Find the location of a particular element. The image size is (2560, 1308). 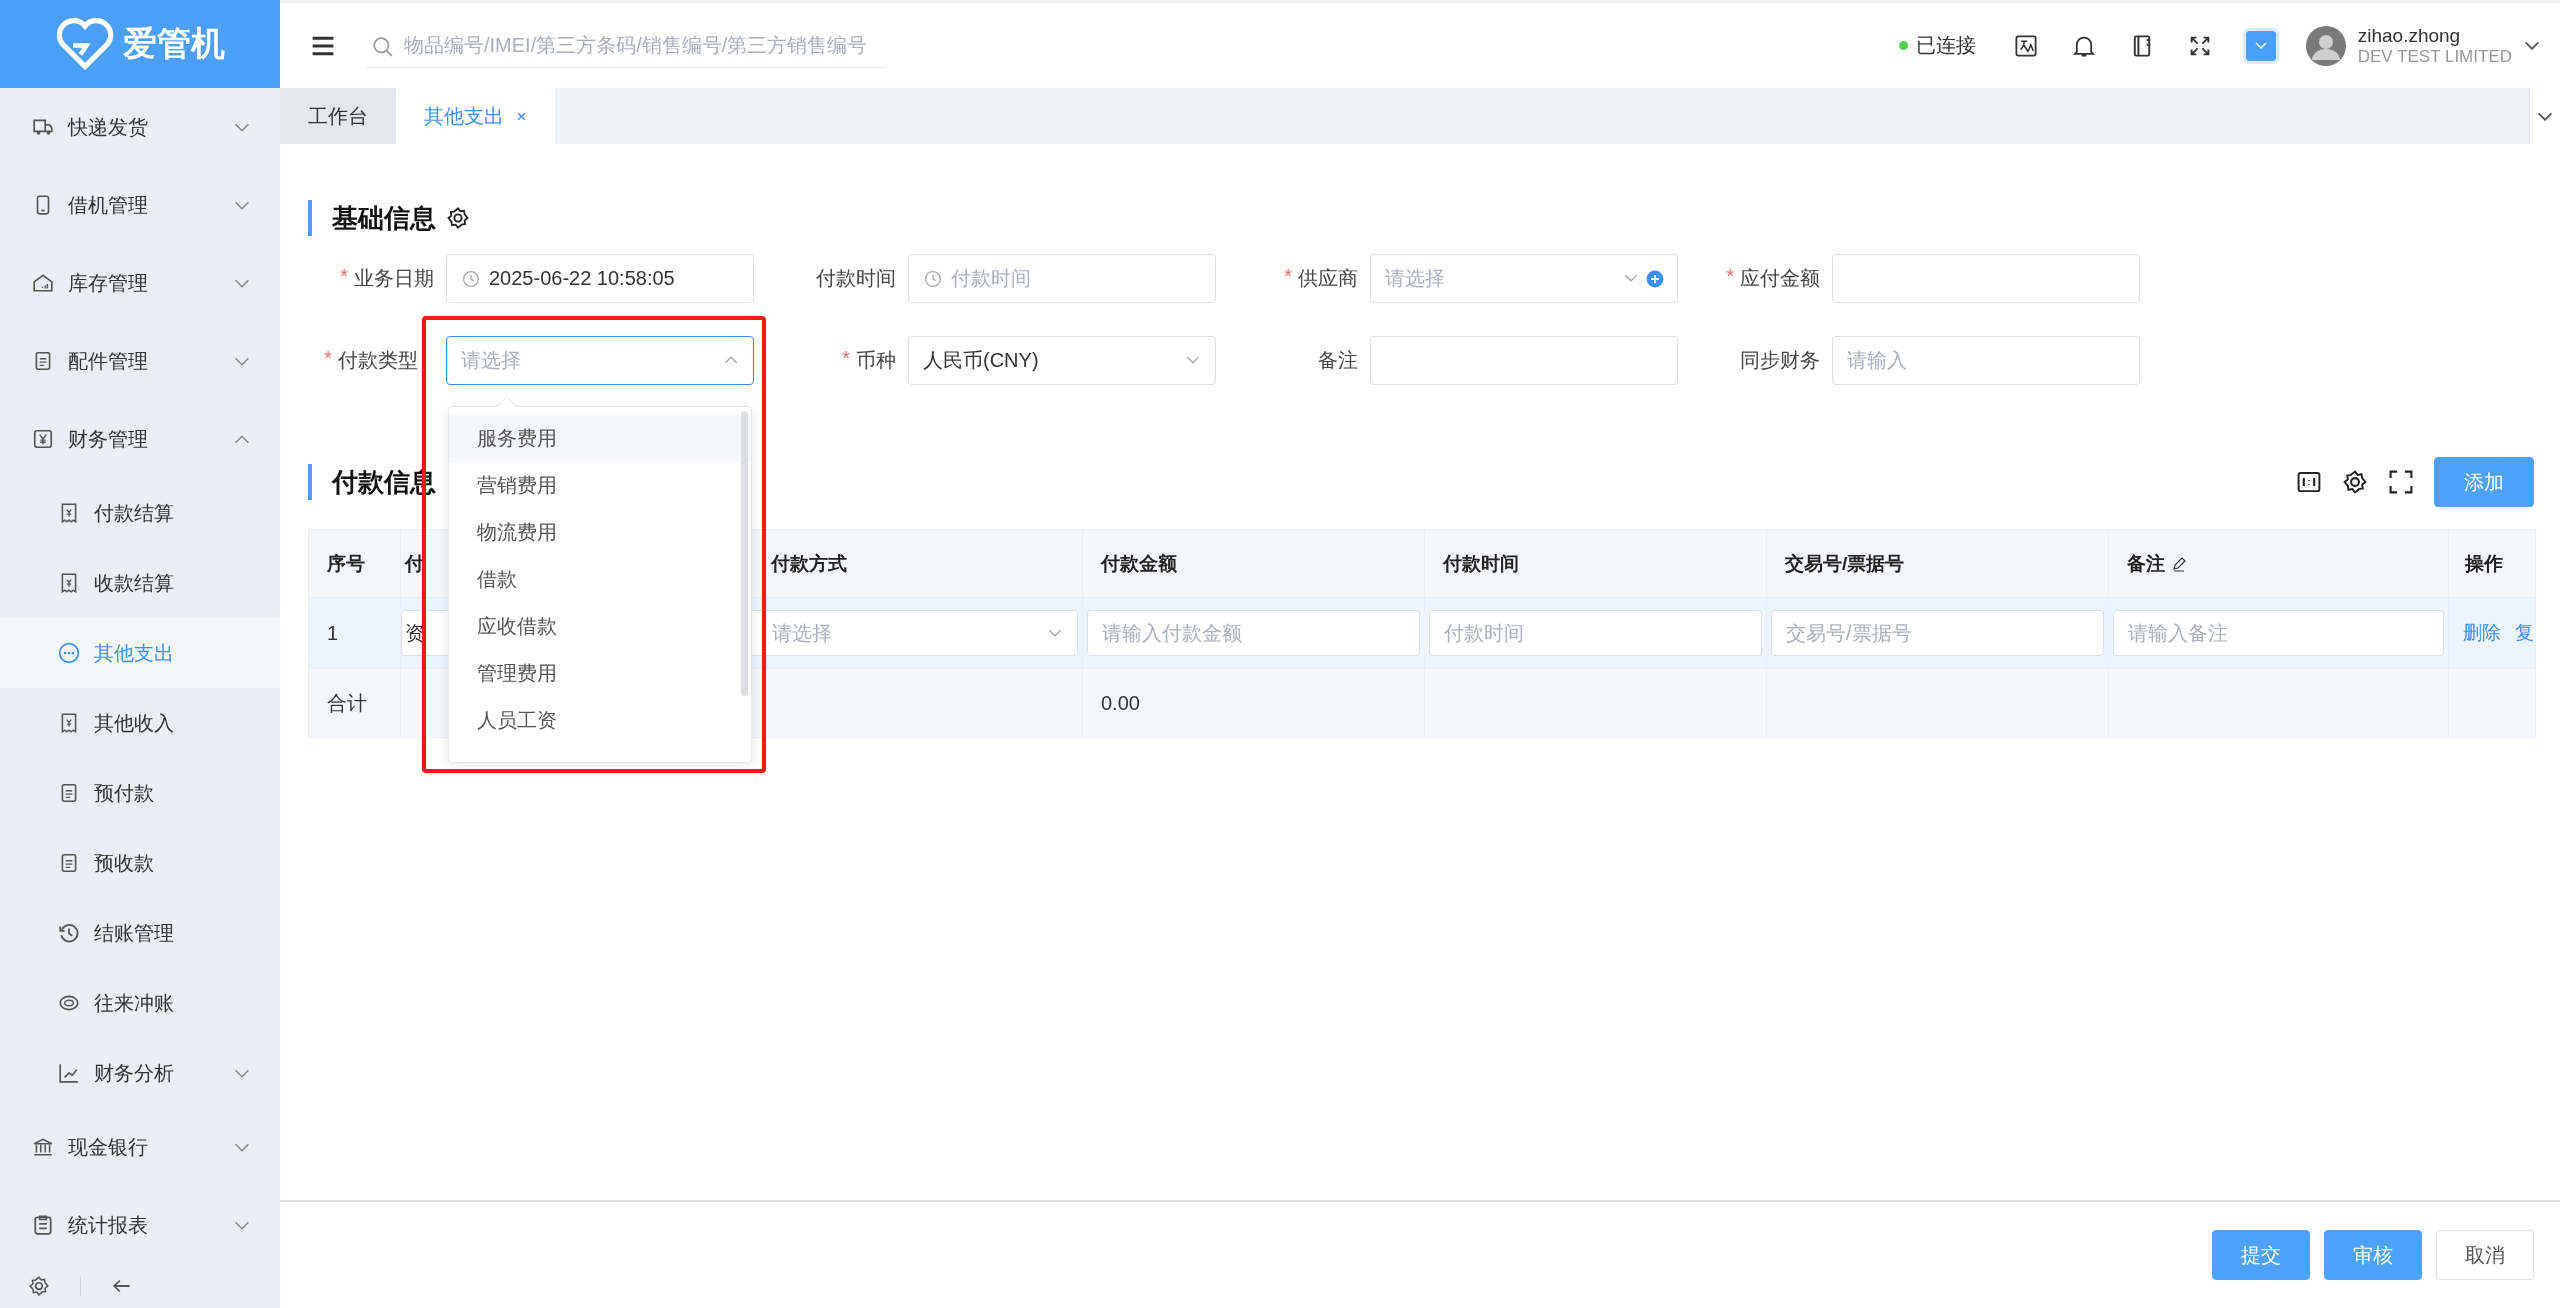

clipboard-icon is located at coordinates (43, 1225).